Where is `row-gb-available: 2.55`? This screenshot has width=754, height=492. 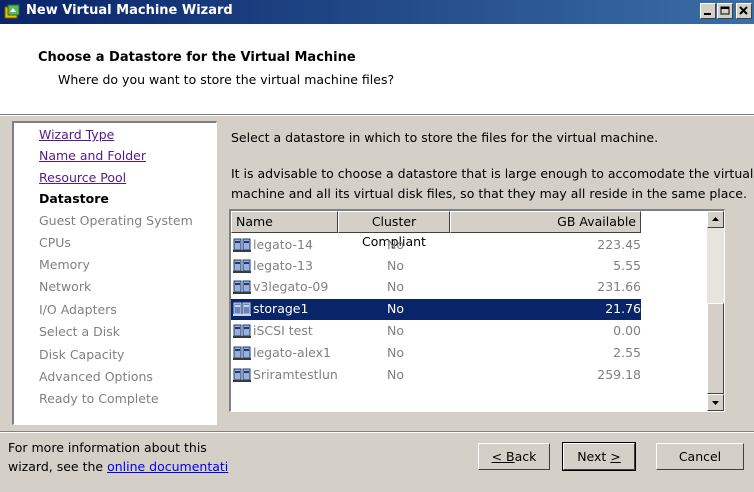
row-gb-available: 2.55 is located at coordinates (627, 352).